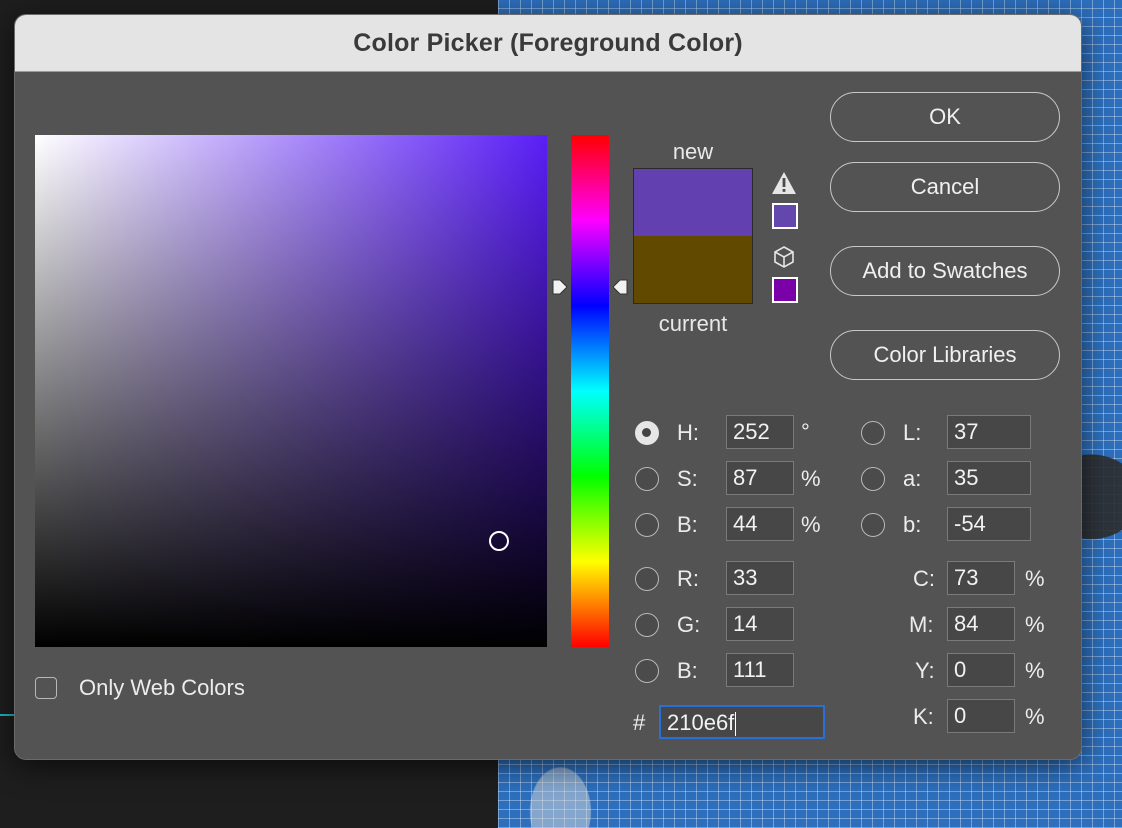 Image resolution: width=1122 pixels, height=828 pixels. I want to click on current-color-label: current, so click(693, 323).